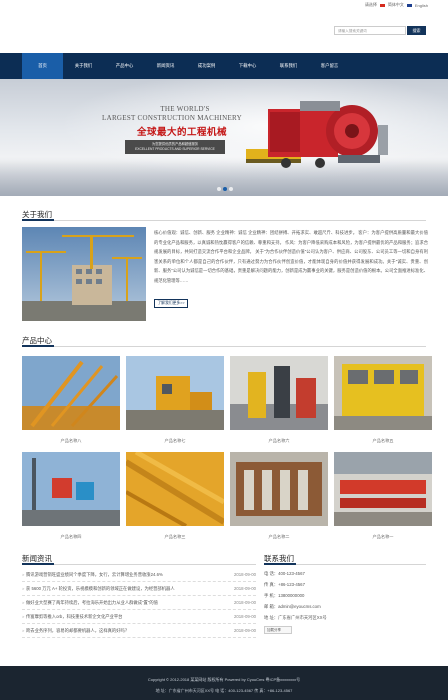 The image size is (448, 700). I want to click on nav-item-downloads: 下载中心, so click(247, 66).